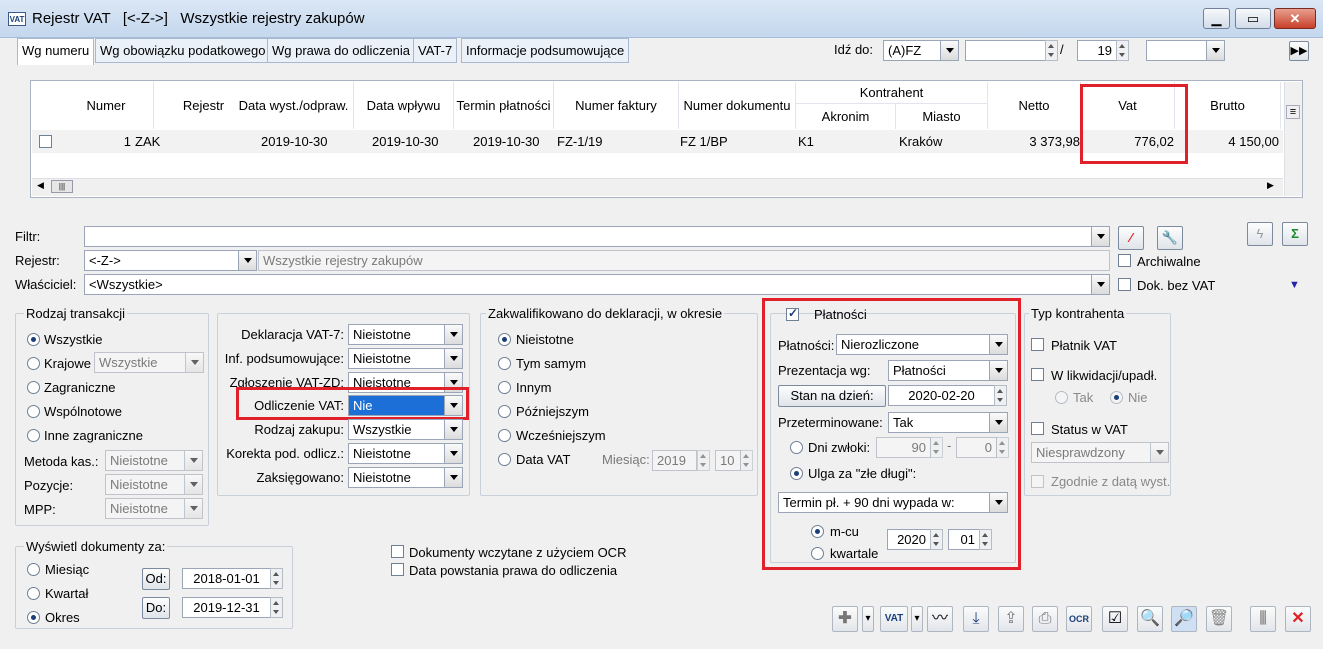  What do you see at coordinates (703, 460) in the screenshot?
I see `zakwal-rok-spin` at bounding box center [703, 460].